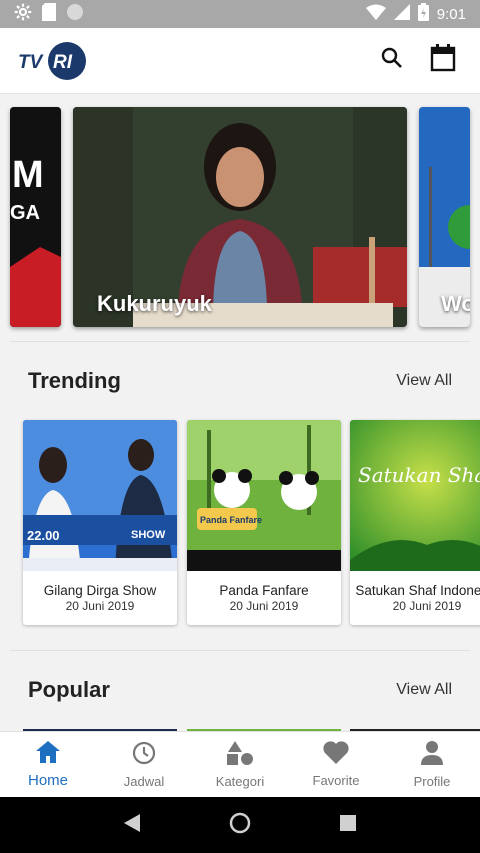  What do you see at coordinates (451, 14) in the screenshot?
I see `status-time: 9:01` at bounding box center [451, 14].